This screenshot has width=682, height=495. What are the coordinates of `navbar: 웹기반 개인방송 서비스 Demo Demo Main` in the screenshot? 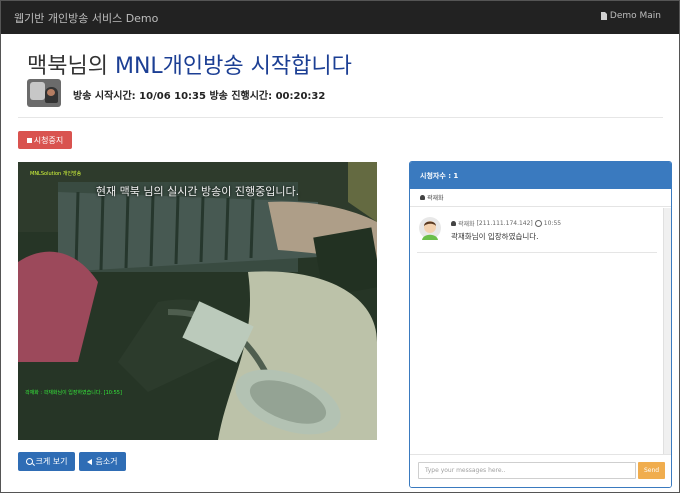 It's located at (340, 17).